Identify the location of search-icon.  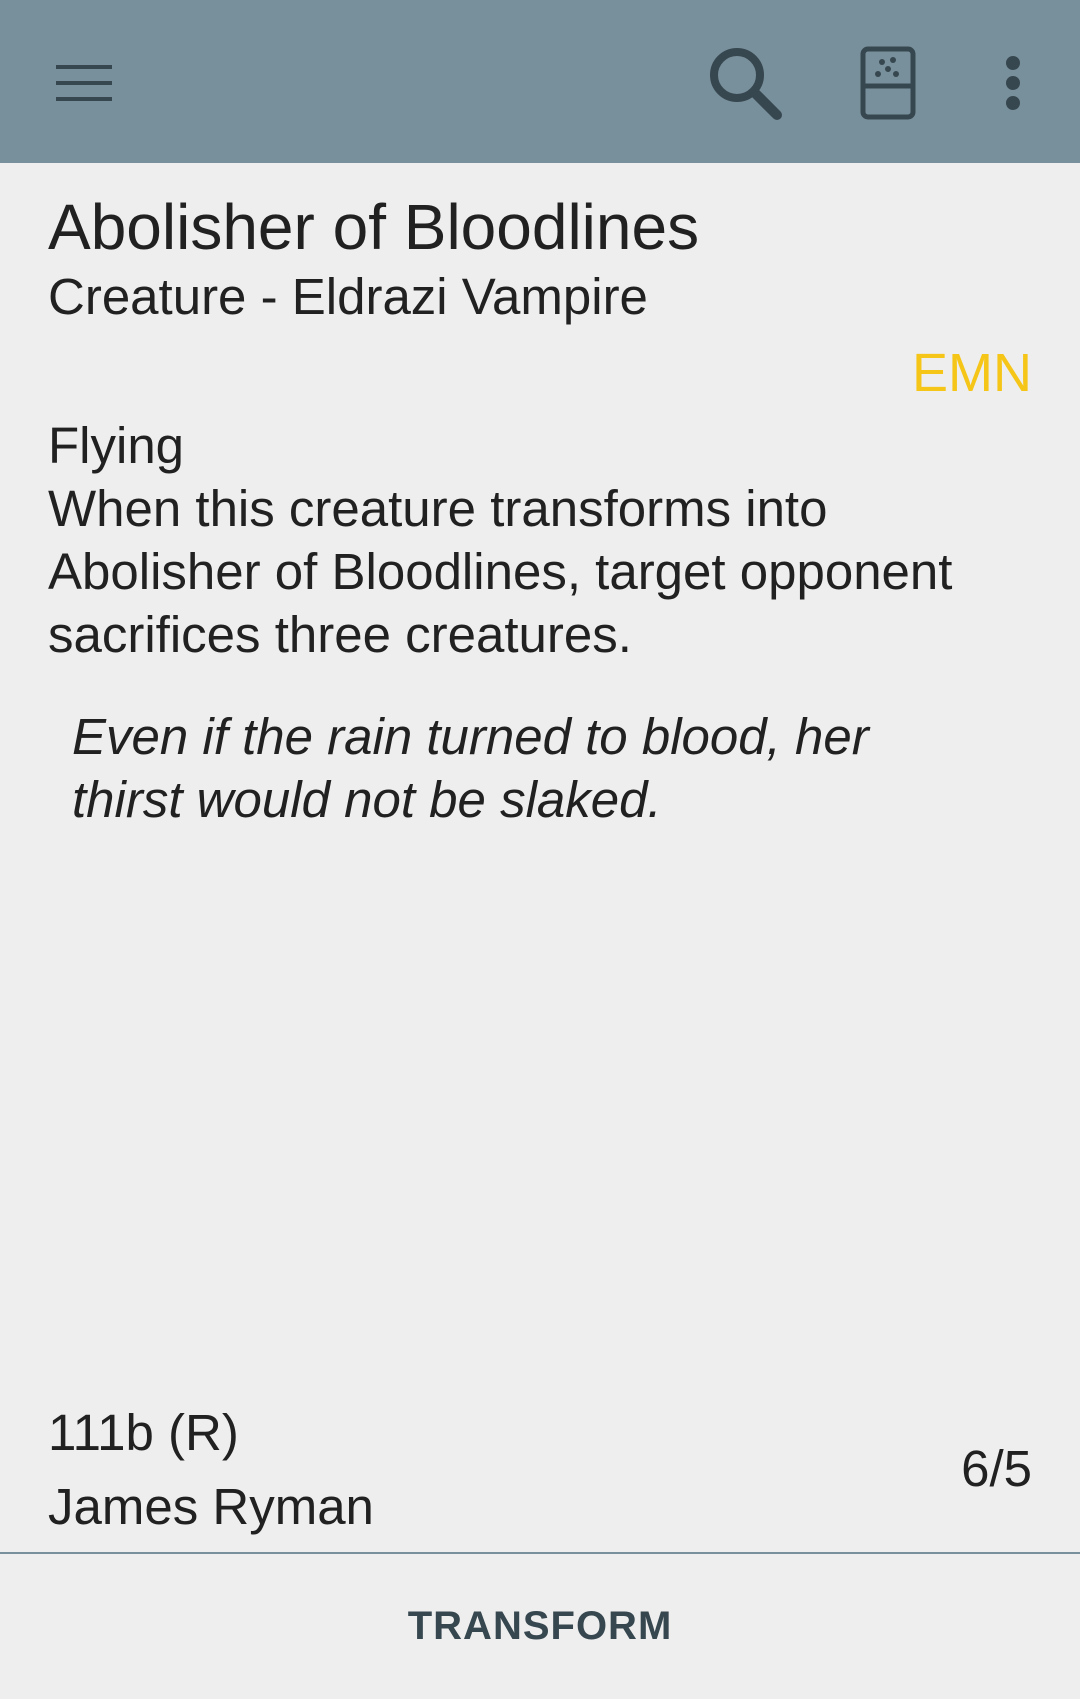
(745, 83).